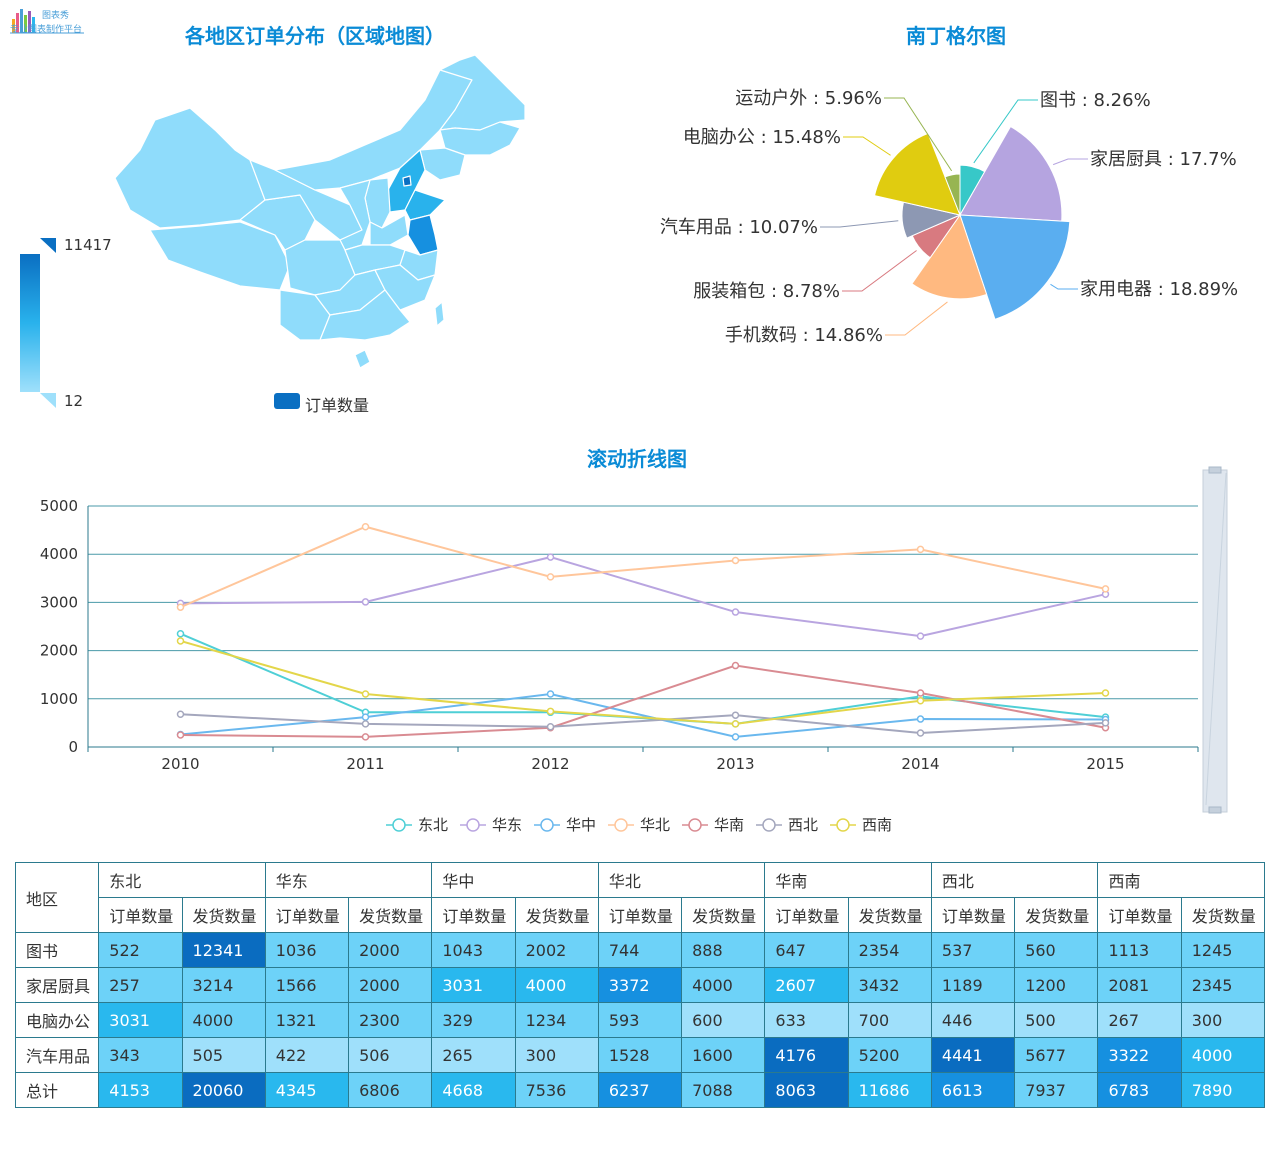  What do you see at coordinates (40, 324) in the screenshot?
I see `map-visual-legend` at bounding box center [40, 324].